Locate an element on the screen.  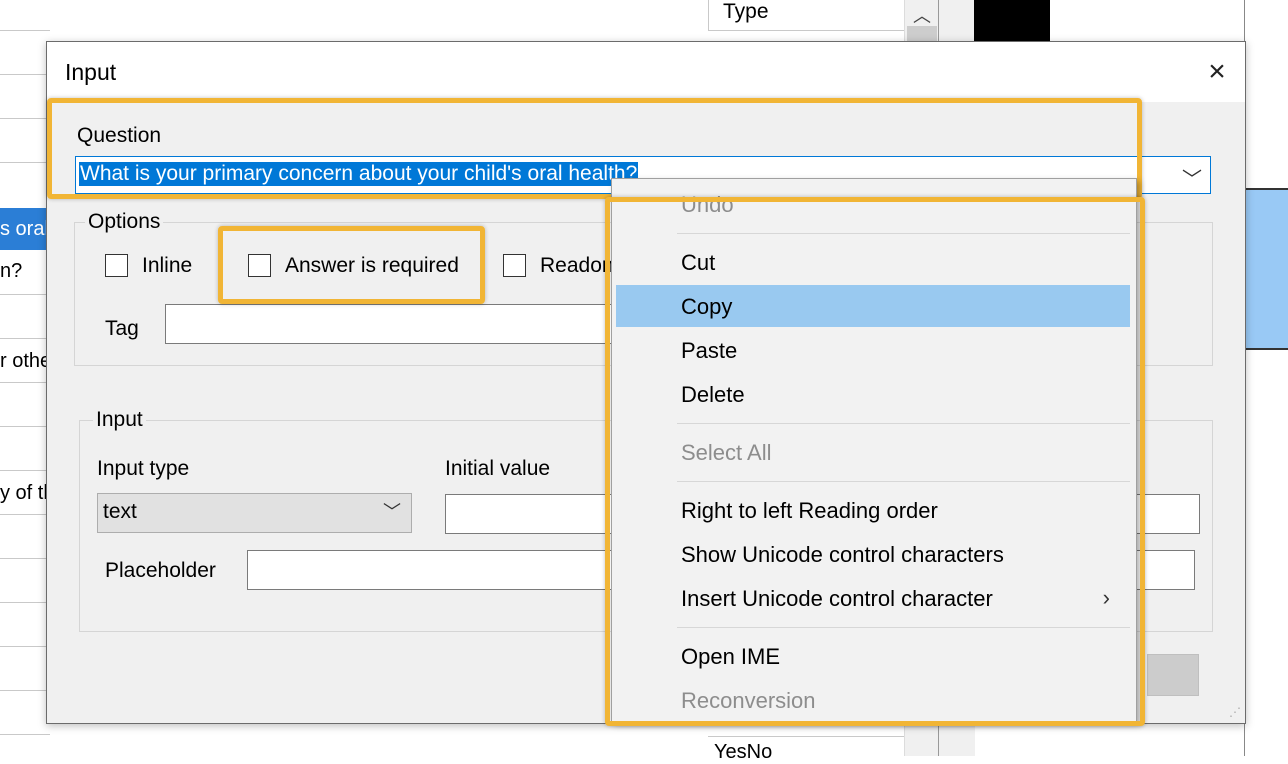
black-panel is located at coordinates (1012, 21).